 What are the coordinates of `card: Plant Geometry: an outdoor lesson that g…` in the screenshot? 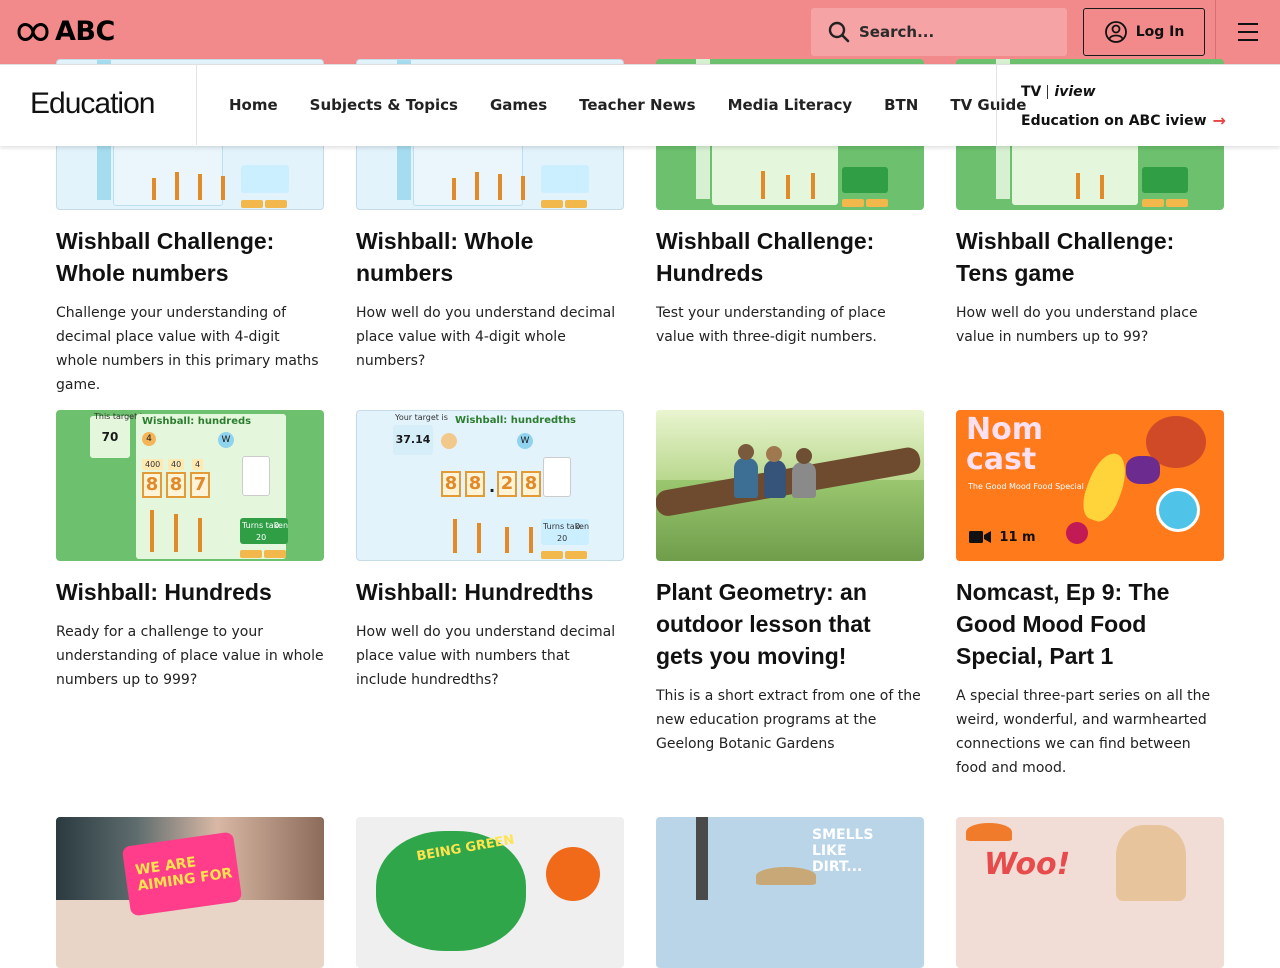 It's located at (790, 583).